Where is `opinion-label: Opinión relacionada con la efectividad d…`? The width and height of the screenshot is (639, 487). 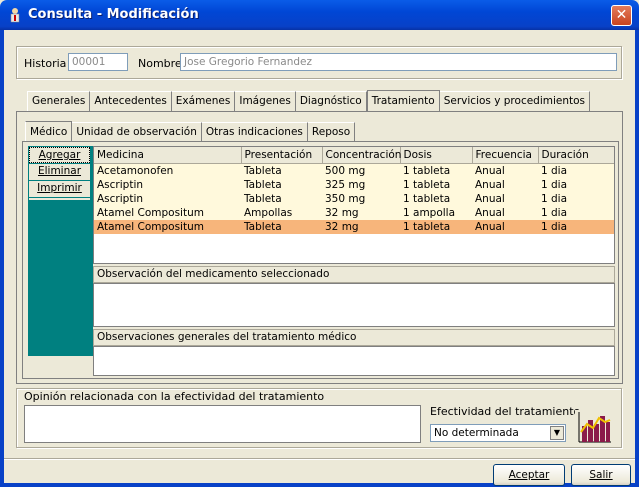 opinion-label: Opinión relacionada con la efectividad d… is located at coordinates (174, 396).